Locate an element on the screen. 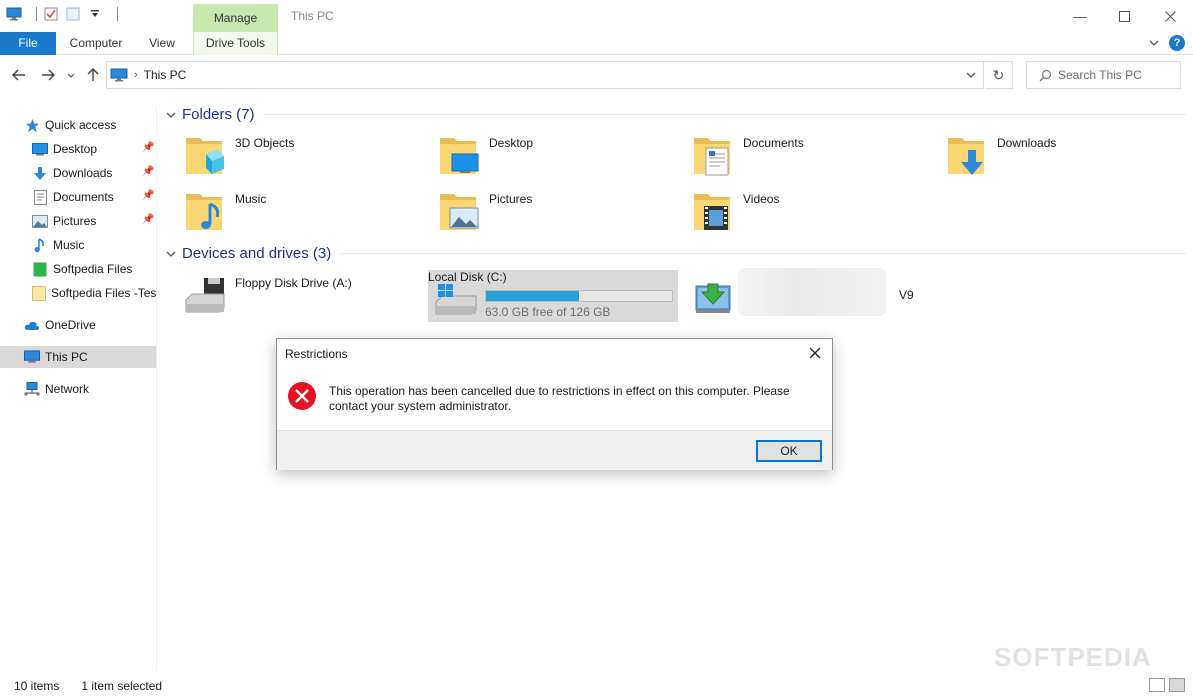 The height and width of the screenshot is (697, 1193). toolbar-divider is located at coordinates (117, 14).